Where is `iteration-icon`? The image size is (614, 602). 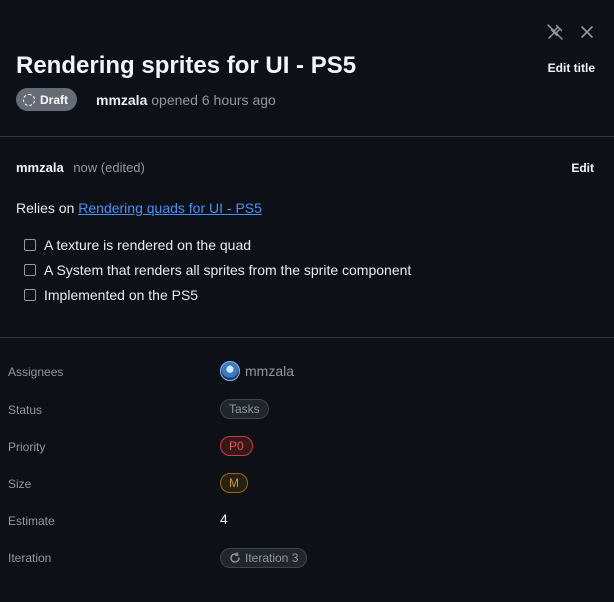
iteration-icon is located at coordinates (235, 557).